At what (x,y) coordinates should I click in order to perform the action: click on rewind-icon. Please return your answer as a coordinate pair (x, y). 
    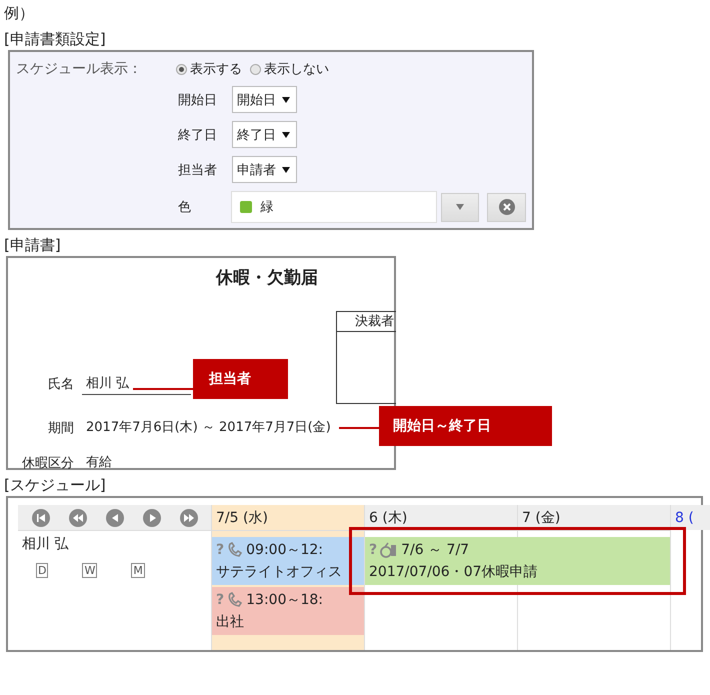
    Looking at the image, I should click on (78, 517).